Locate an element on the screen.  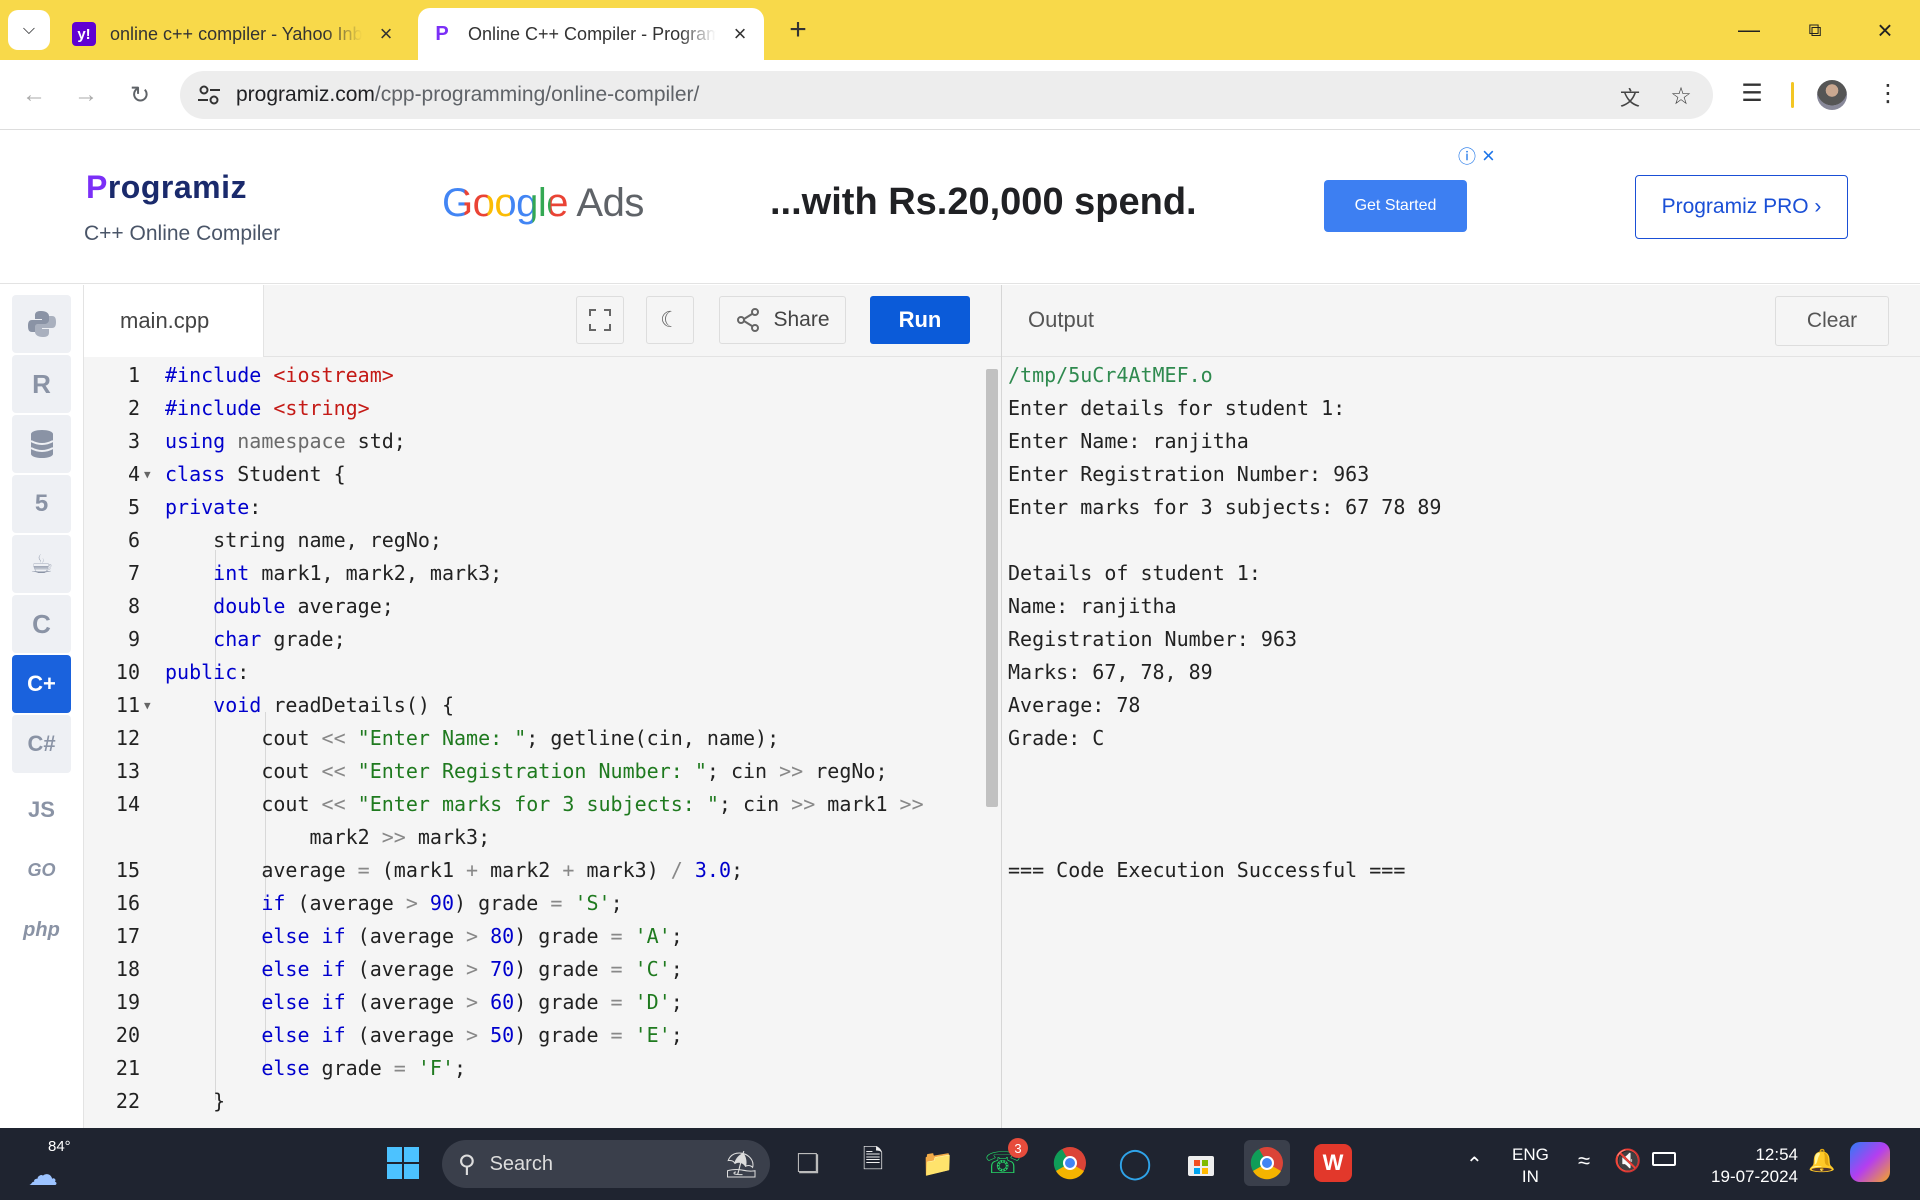
share-button: Share is located at coordinates (782, 320).